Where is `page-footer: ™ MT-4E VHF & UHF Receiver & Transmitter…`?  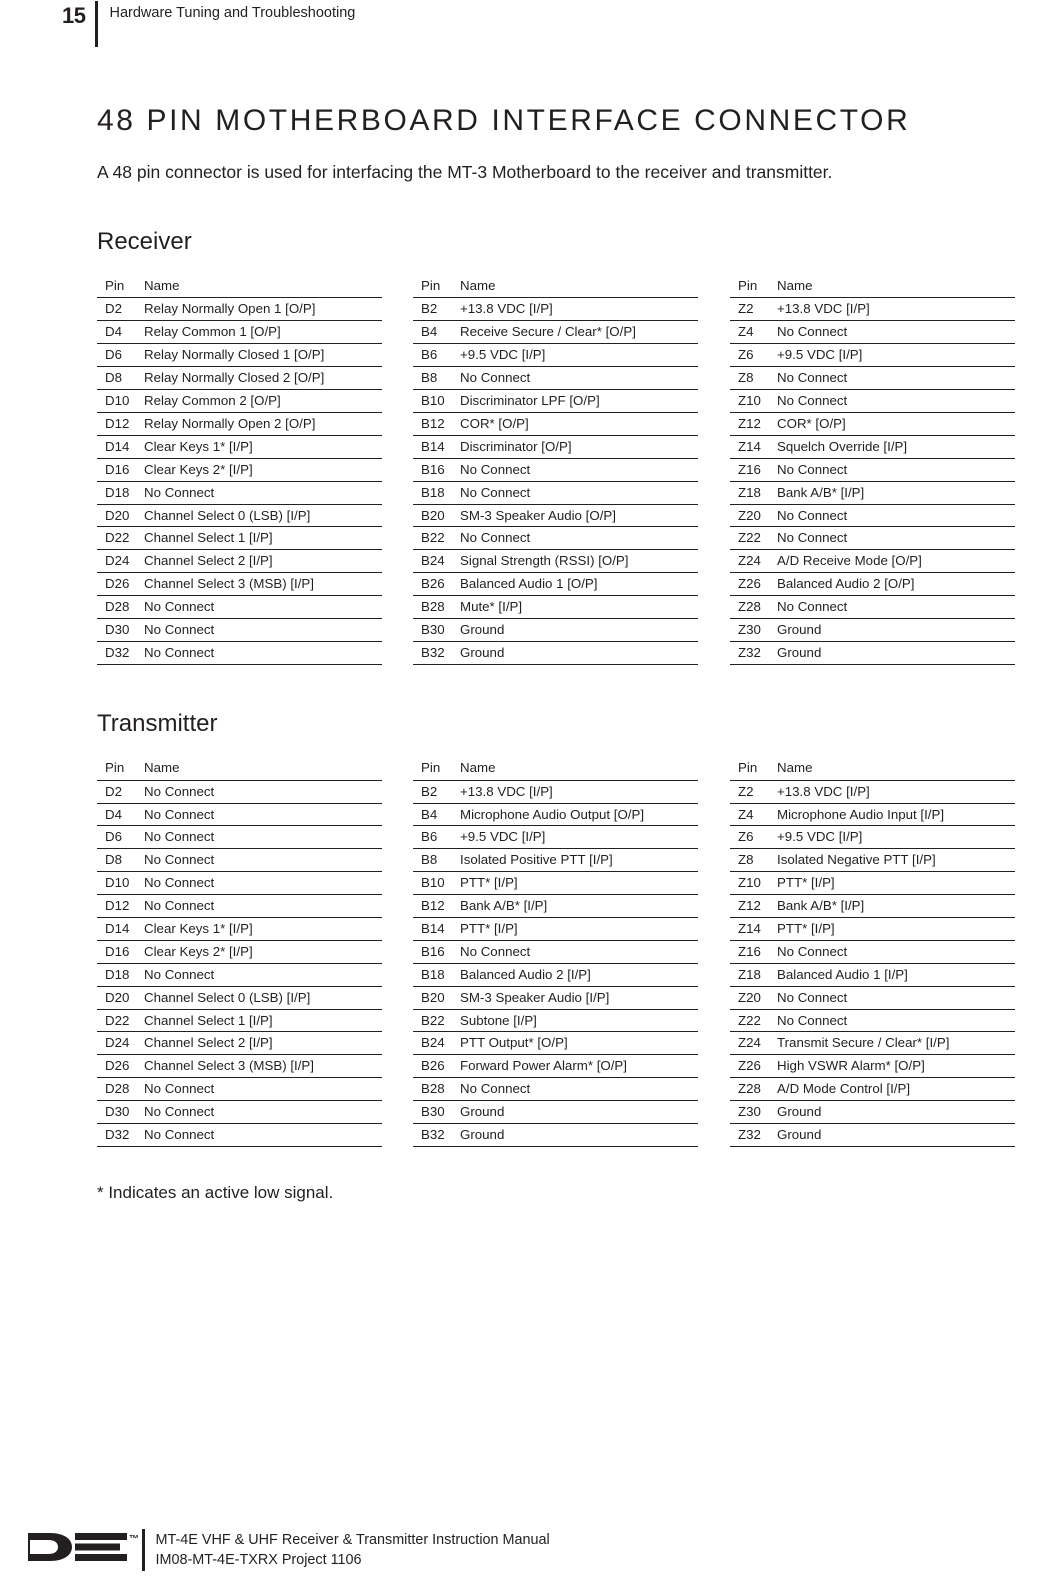 page-footer: ™ MT-4E VHF & UHF Receiver & Transmitter… is located at coordinates (289, 1549).